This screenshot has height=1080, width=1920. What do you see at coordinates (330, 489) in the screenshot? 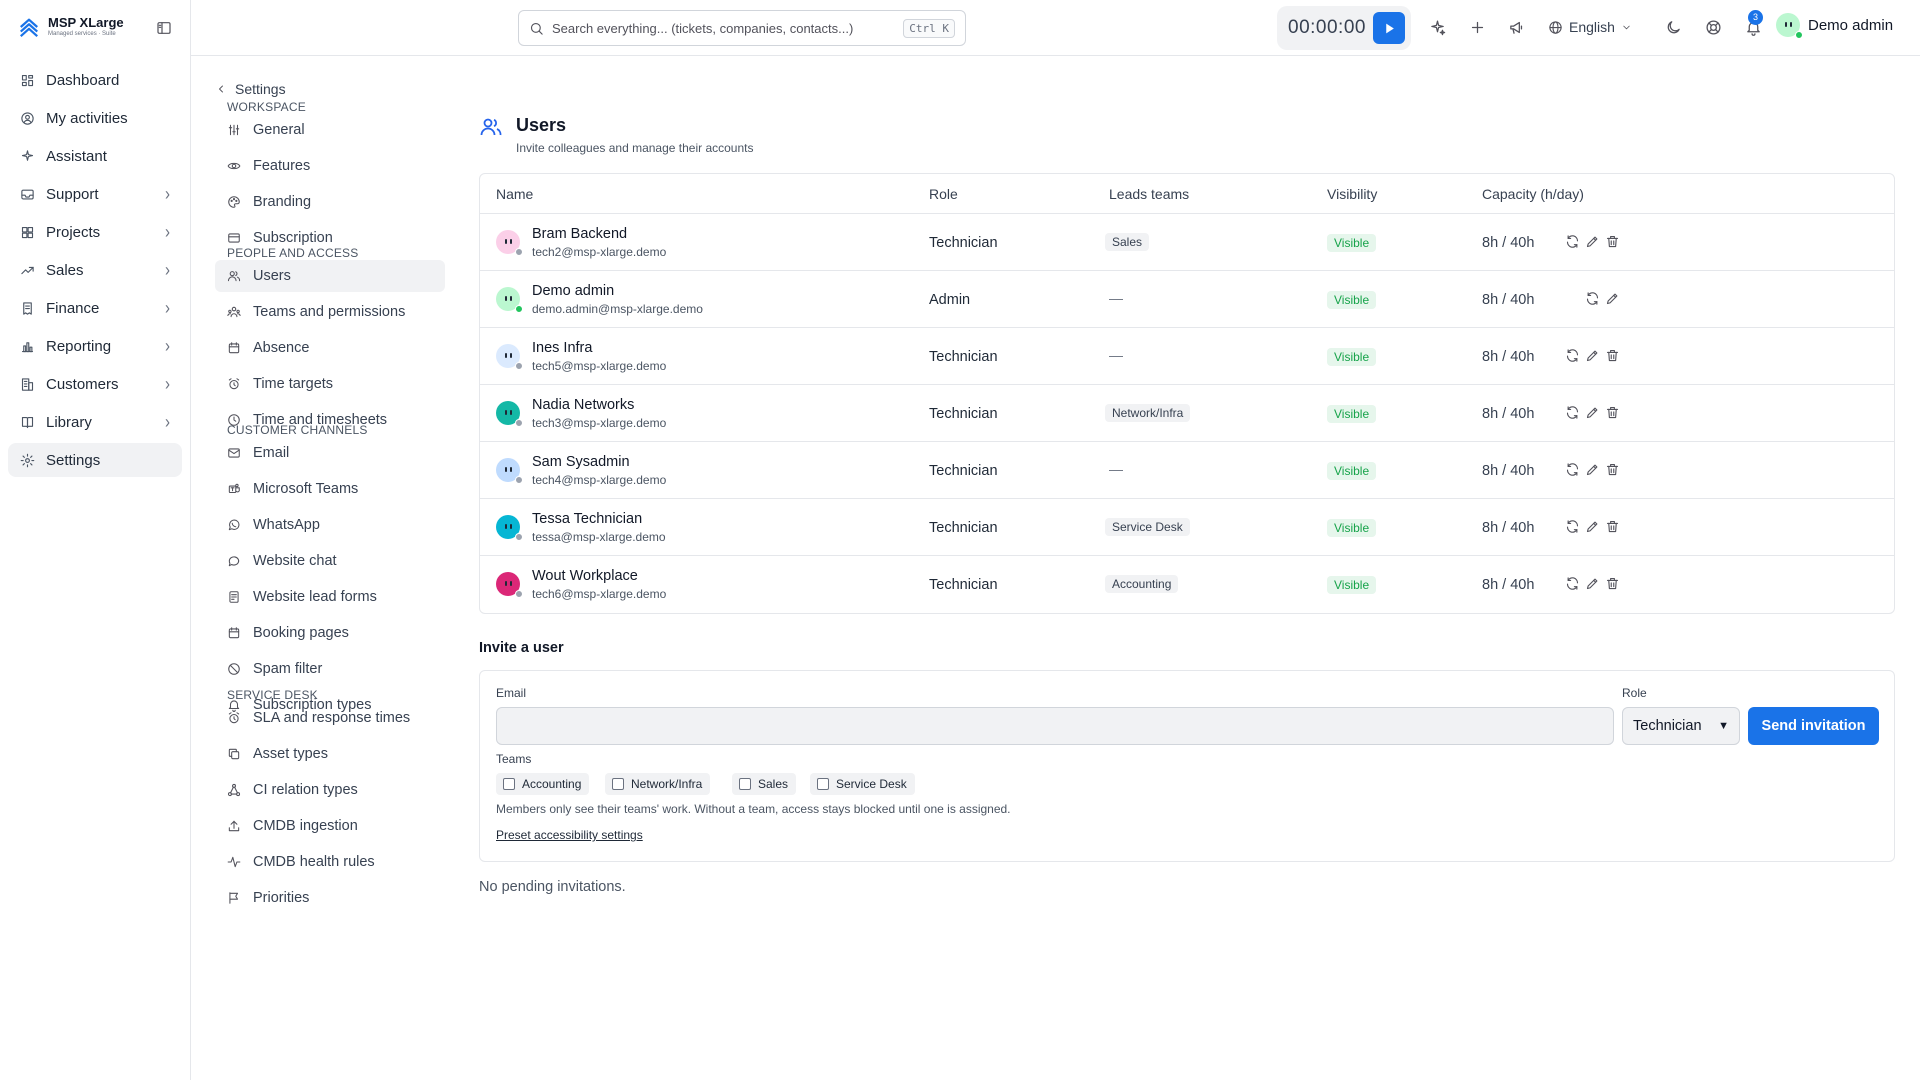
I see `settings-nav-item-microsoft-teams: Microsoft Teams` at bounding box center [330, 489].